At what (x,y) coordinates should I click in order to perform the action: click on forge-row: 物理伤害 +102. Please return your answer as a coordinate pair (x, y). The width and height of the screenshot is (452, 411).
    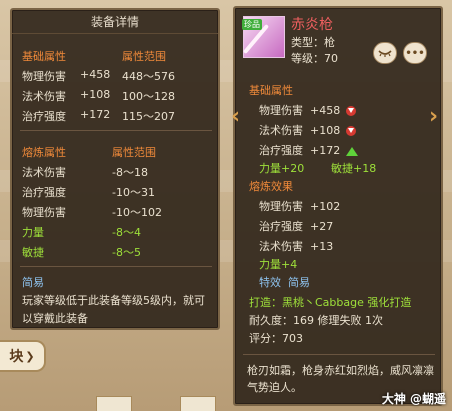
    Looking at the image, I should click on (300, 206).